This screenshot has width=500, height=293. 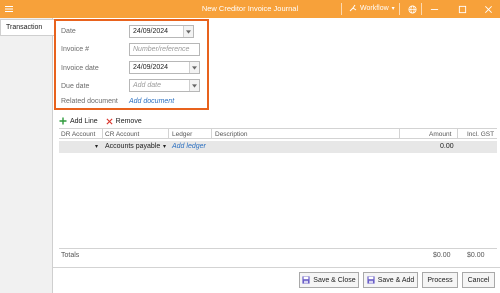 I want to click on invoice-number-field: Number/reference, so click(x=164, y=49).